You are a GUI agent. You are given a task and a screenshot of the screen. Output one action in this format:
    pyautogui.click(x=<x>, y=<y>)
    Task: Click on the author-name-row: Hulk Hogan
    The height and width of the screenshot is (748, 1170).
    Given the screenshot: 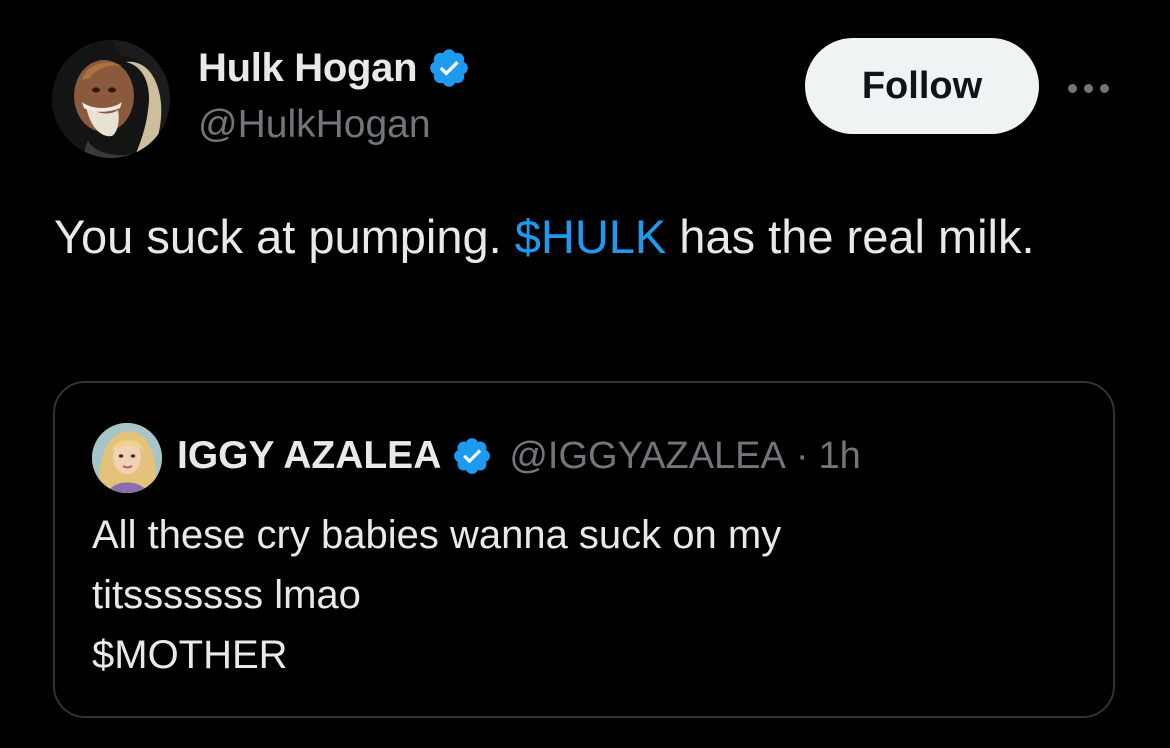 What is the action you would take?
    pyautogui.click(x=334, y=68)
    